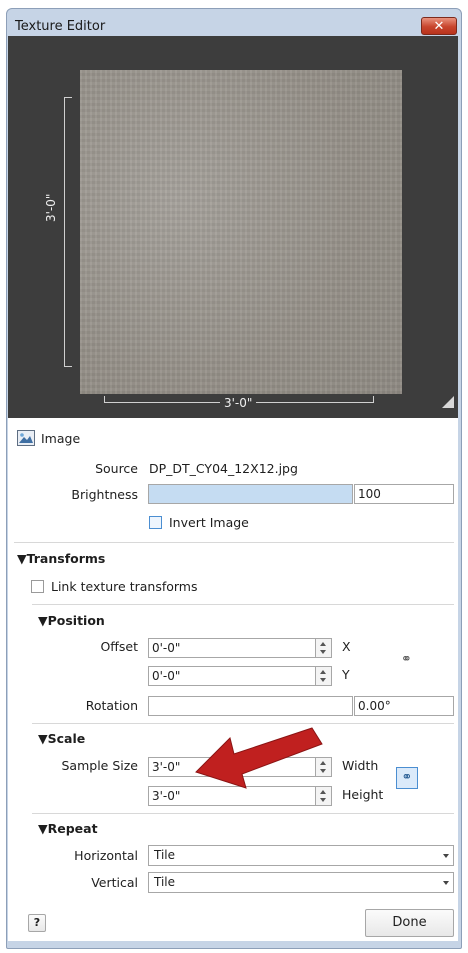  I want to click on horizontal-repeat-value: Tile, so click(165, 855).